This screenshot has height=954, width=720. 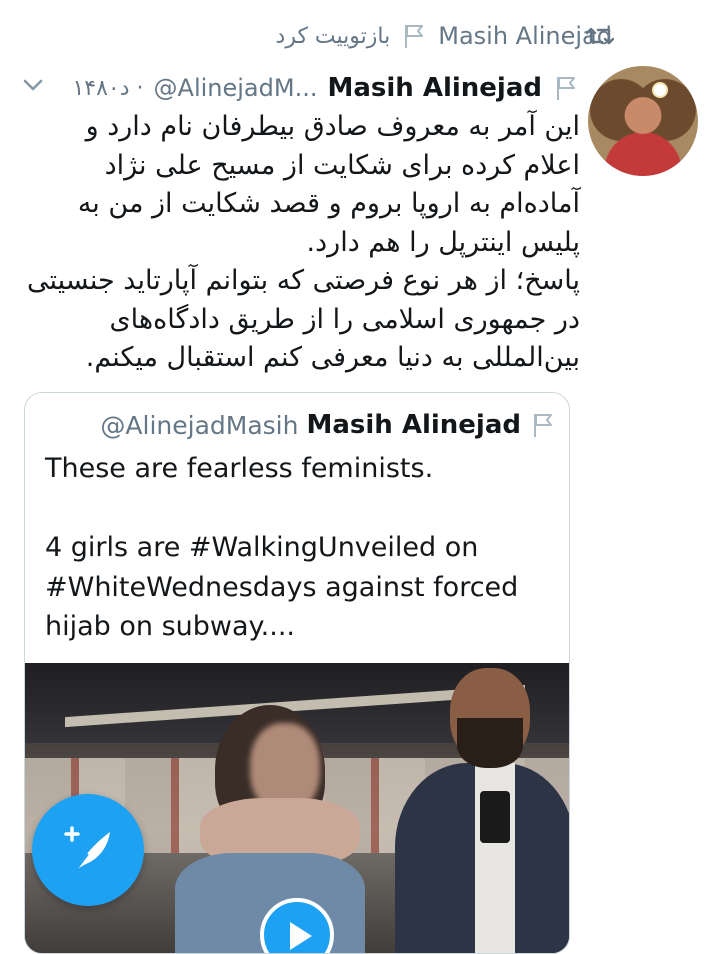 What do you see at coordinates (333, 36) in the screenshot?
I see `retweet-label: بازتوییت کرد` at bounding box center [333, 36].